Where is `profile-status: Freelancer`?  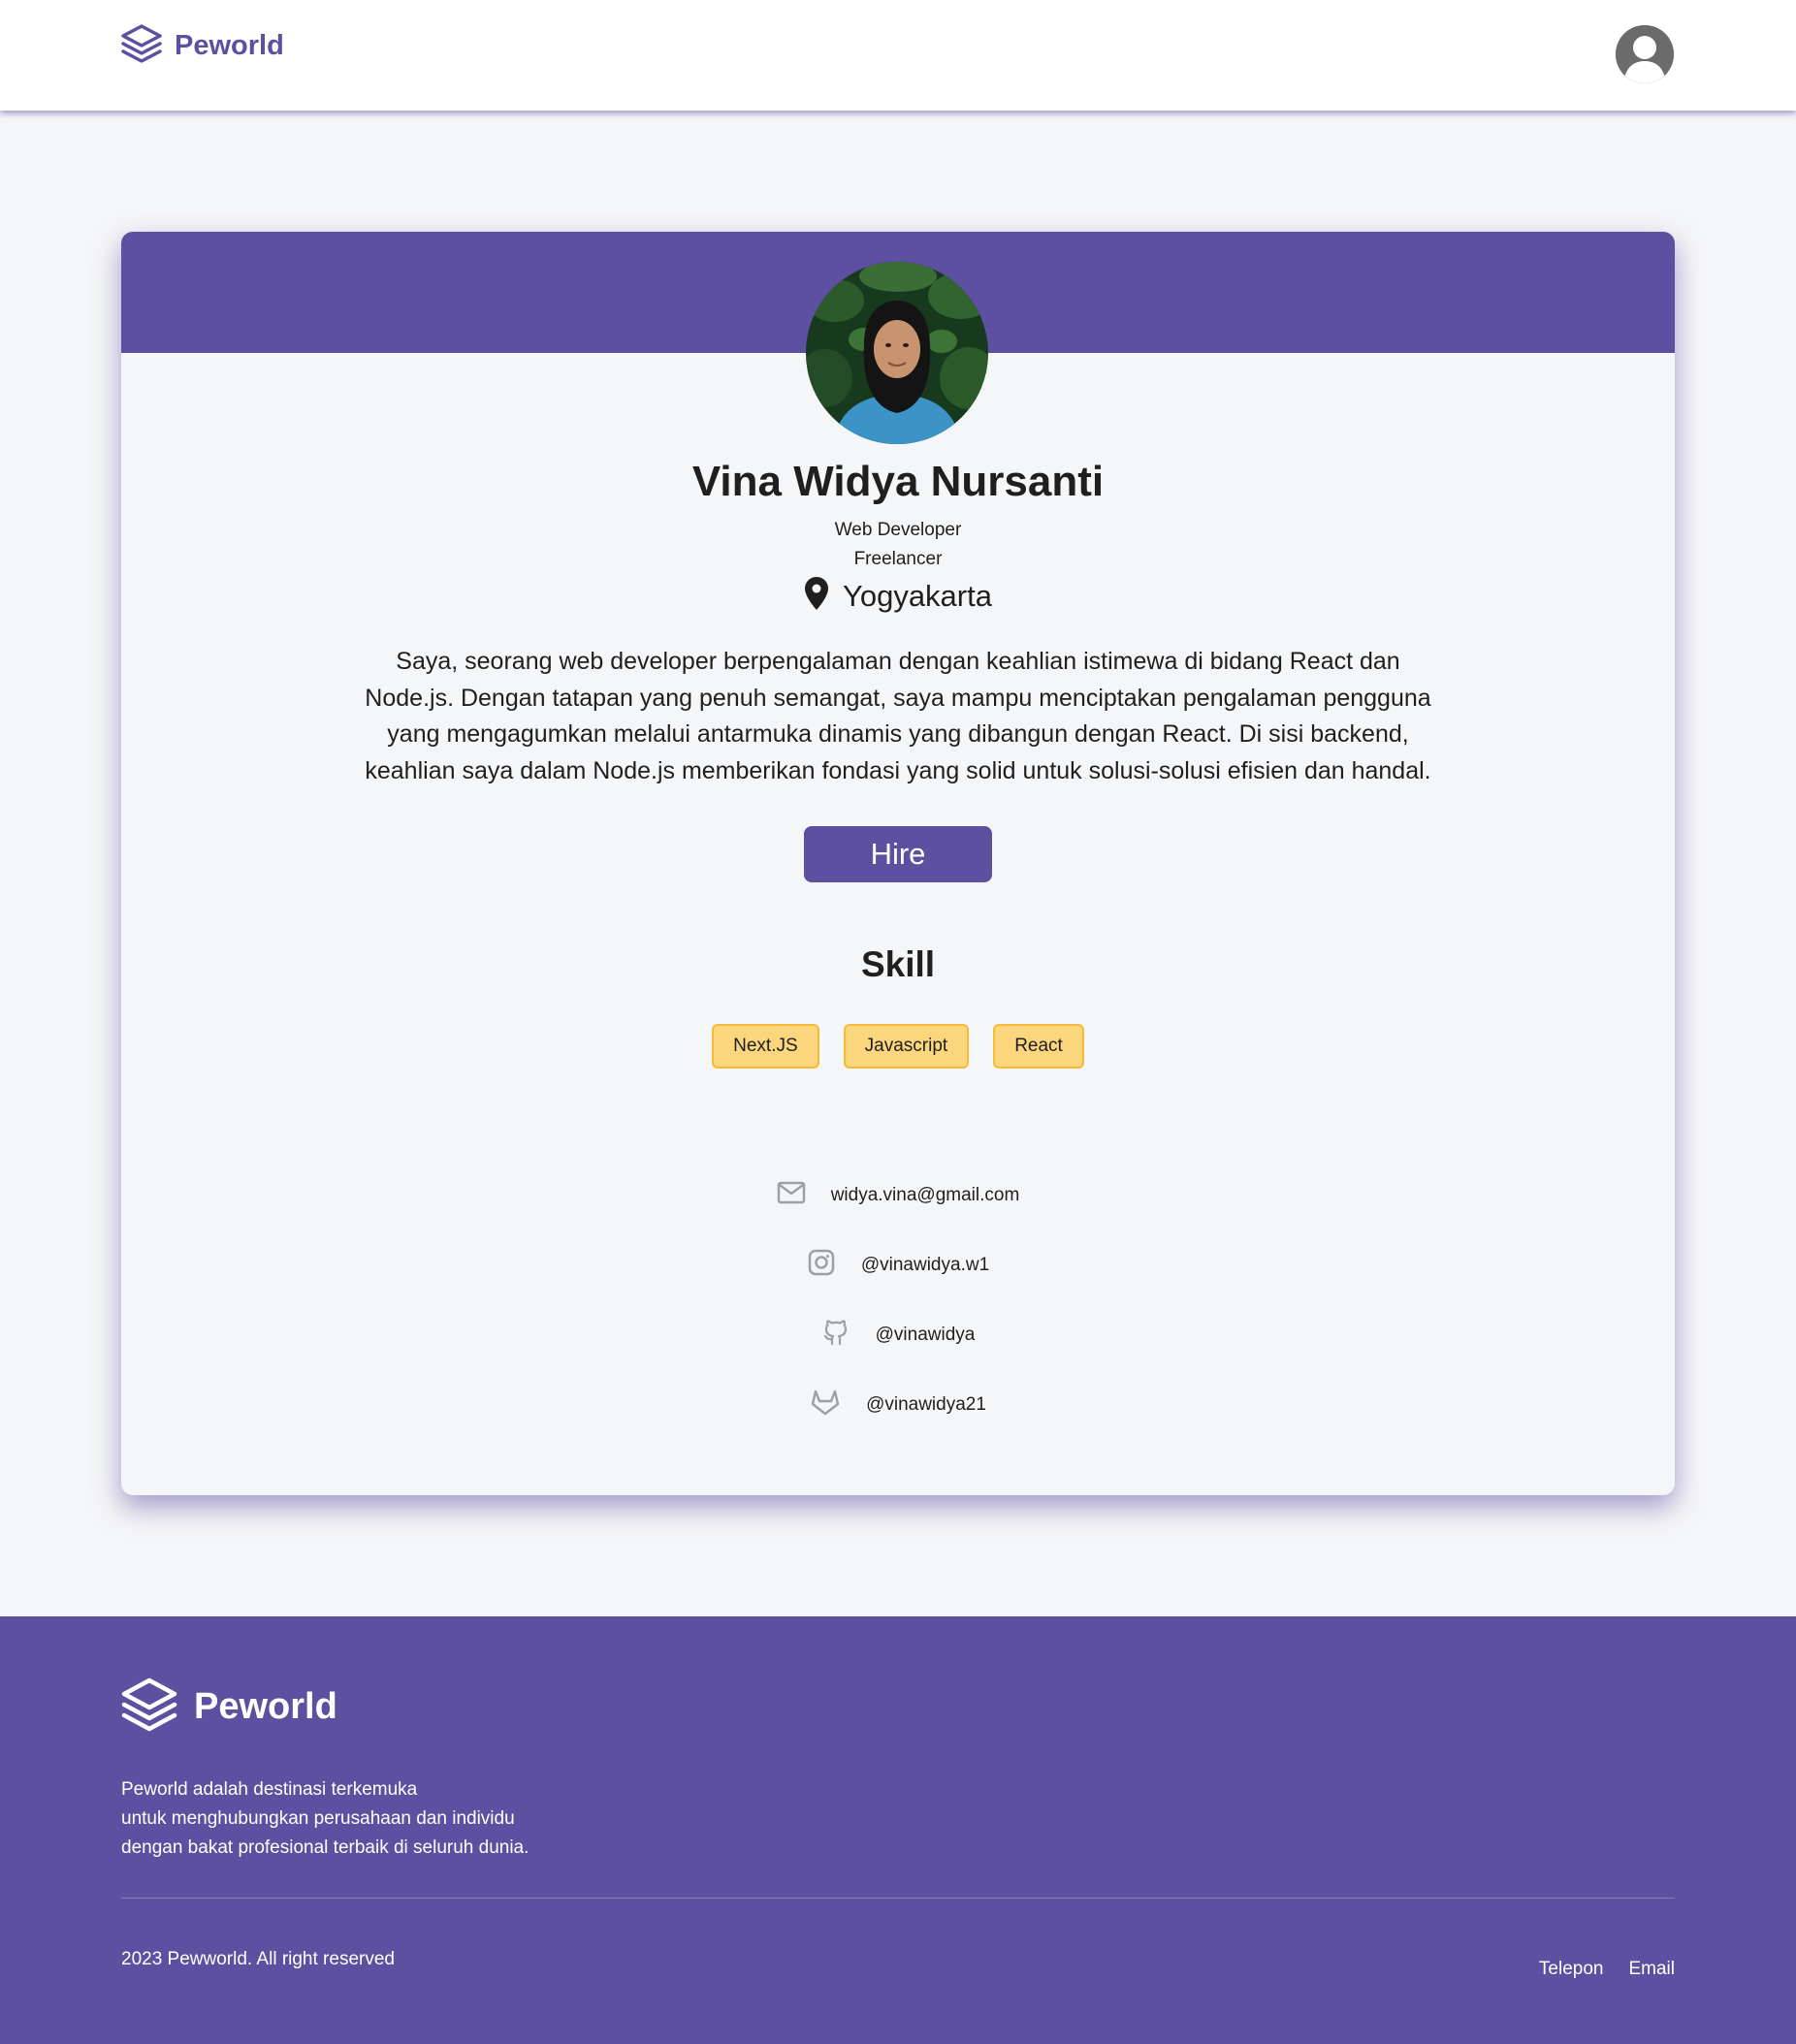 profile-status: Freelancer is located at coordinates (898, 559).